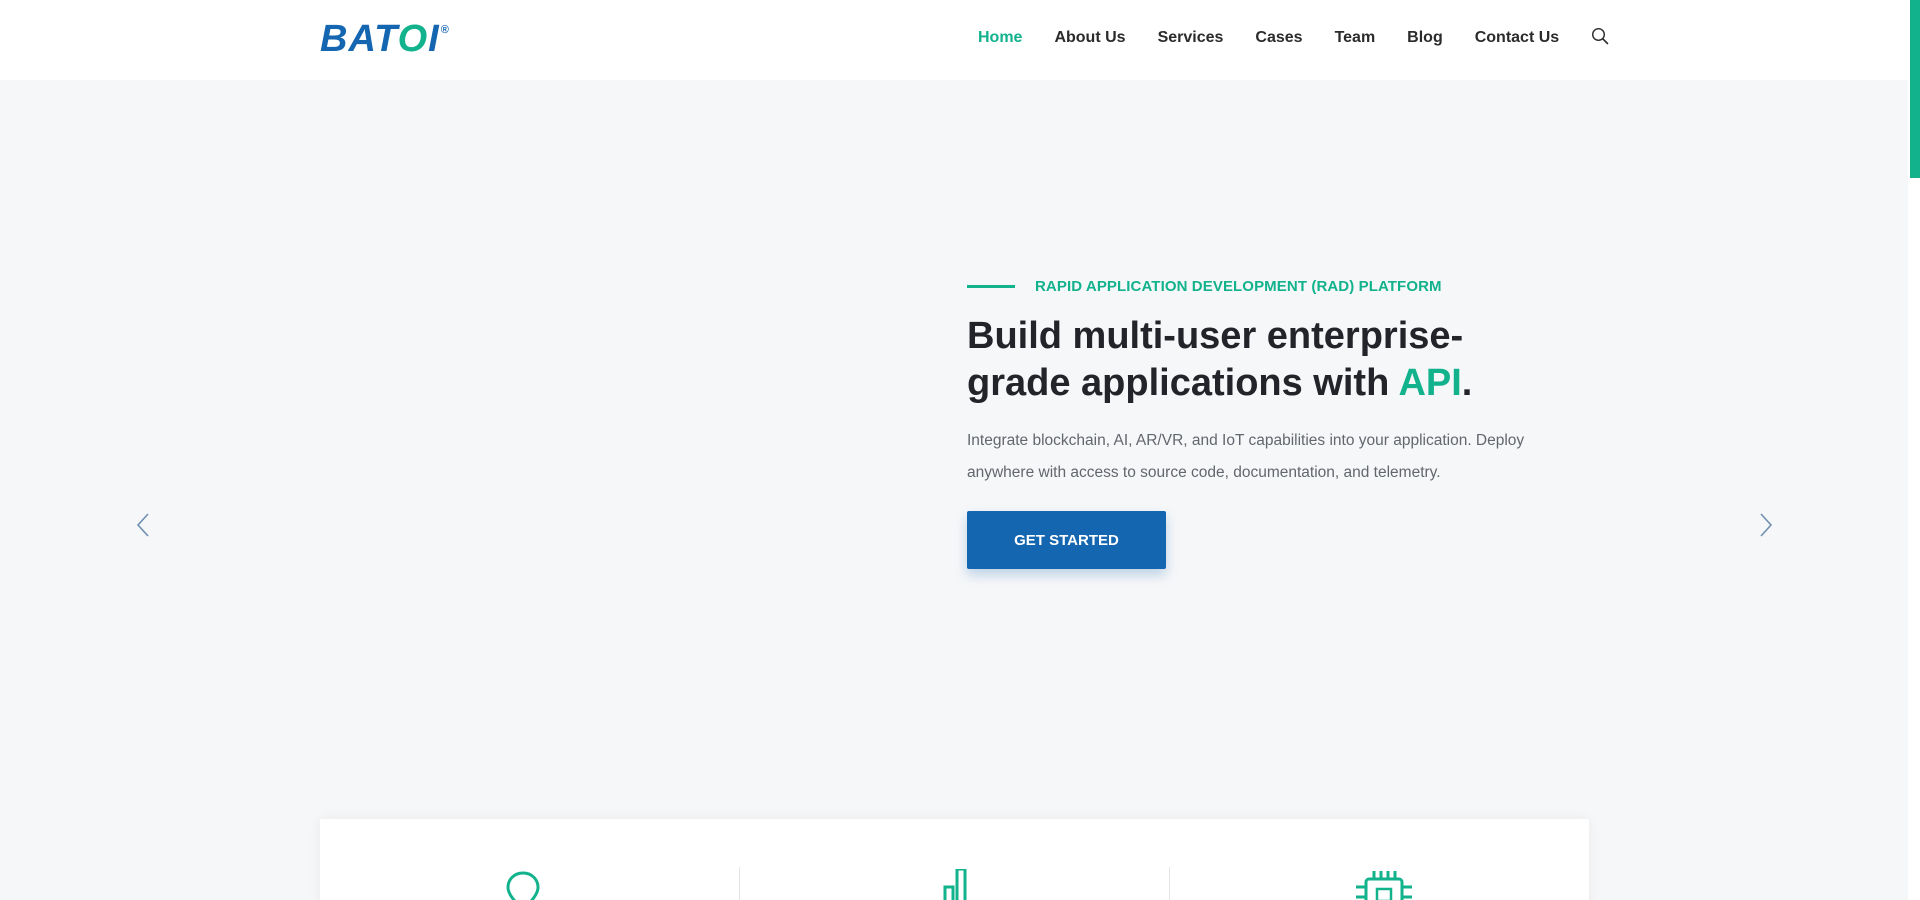  What do you see at coordinates (1430, 383) in the screenshot?
I see `headline-accent: API` at bounding box center [1430, 383].